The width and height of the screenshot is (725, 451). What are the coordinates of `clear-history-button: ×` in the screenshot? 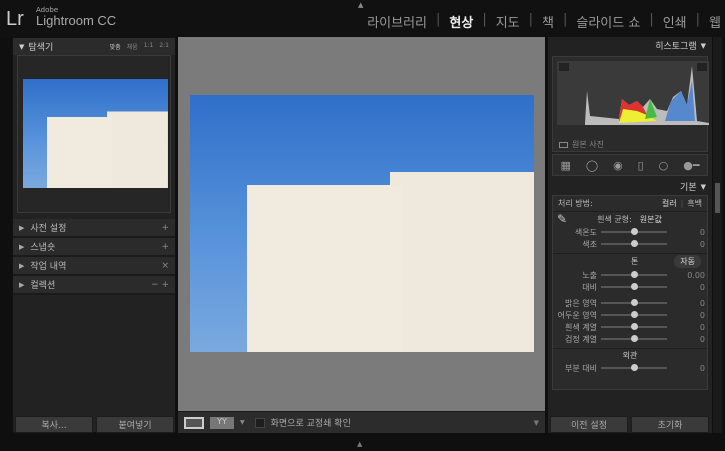 It's located at (165, 266).